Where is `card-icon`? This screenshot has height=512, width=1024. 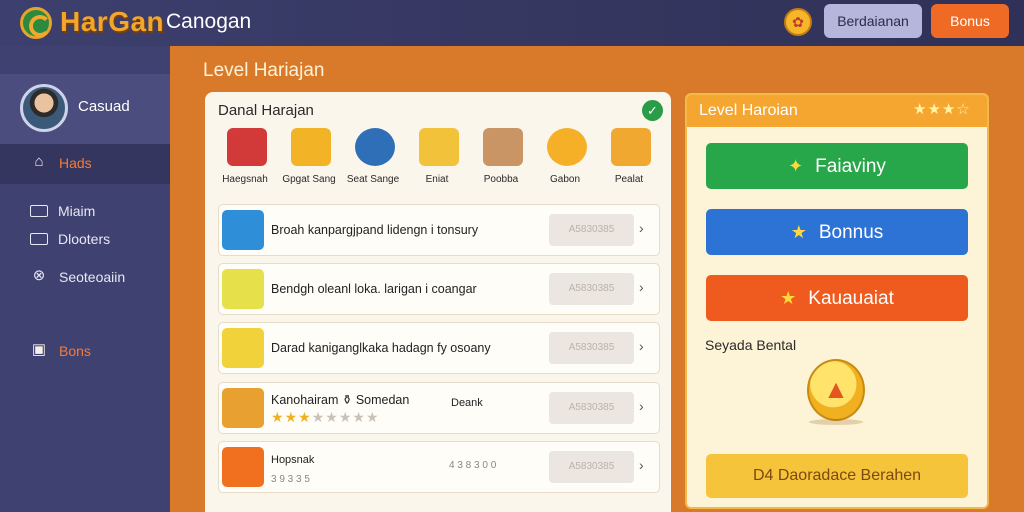 card-icon is located at coordinates (39, 239).